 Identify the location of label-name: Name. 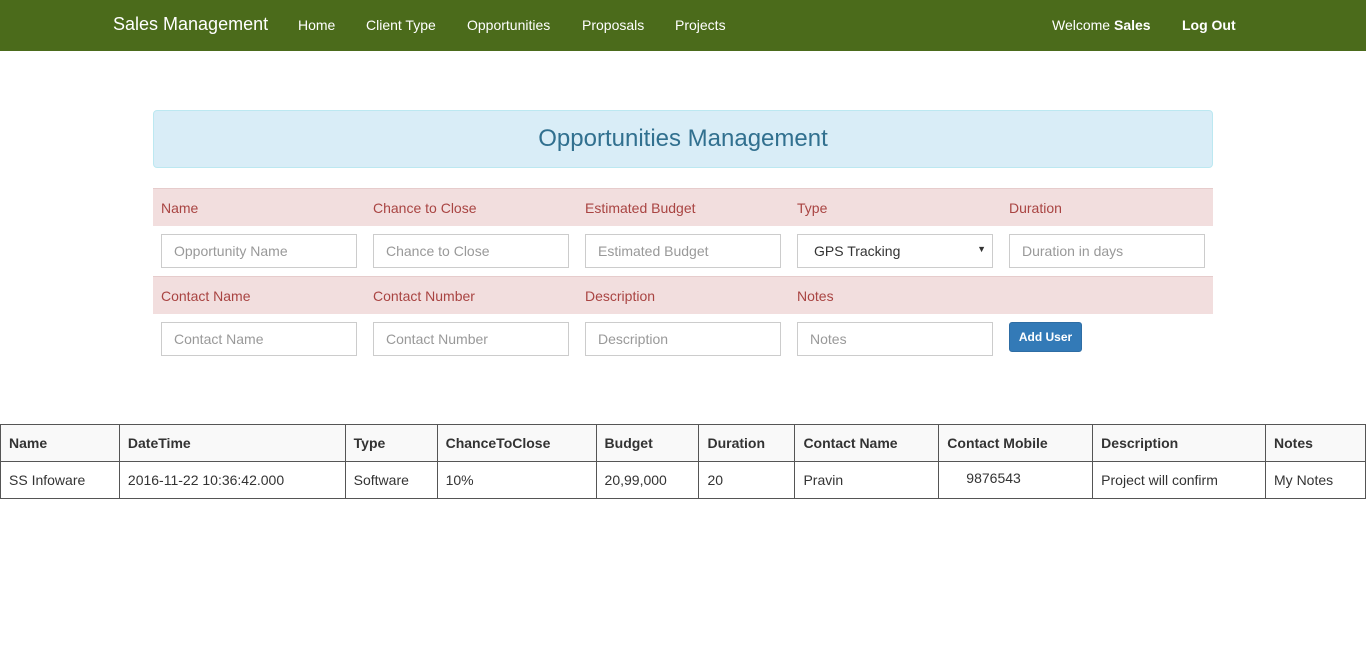
(180, 208).